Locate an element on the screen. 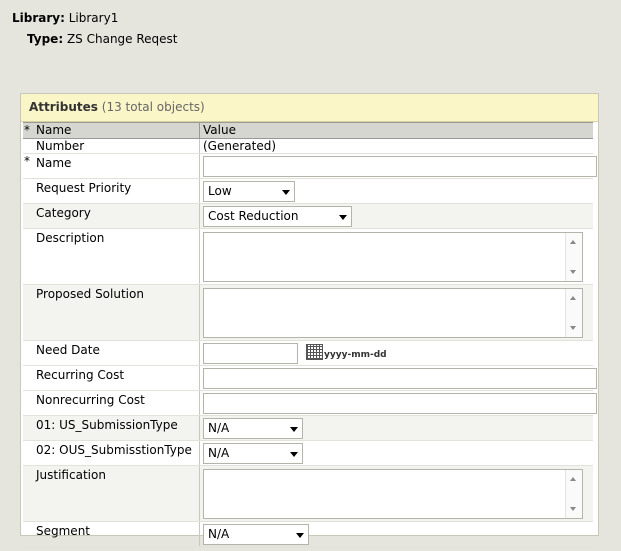 The width and height of the screenshot is (621, 551). description-label: Description is located at coordinates (115, 256).